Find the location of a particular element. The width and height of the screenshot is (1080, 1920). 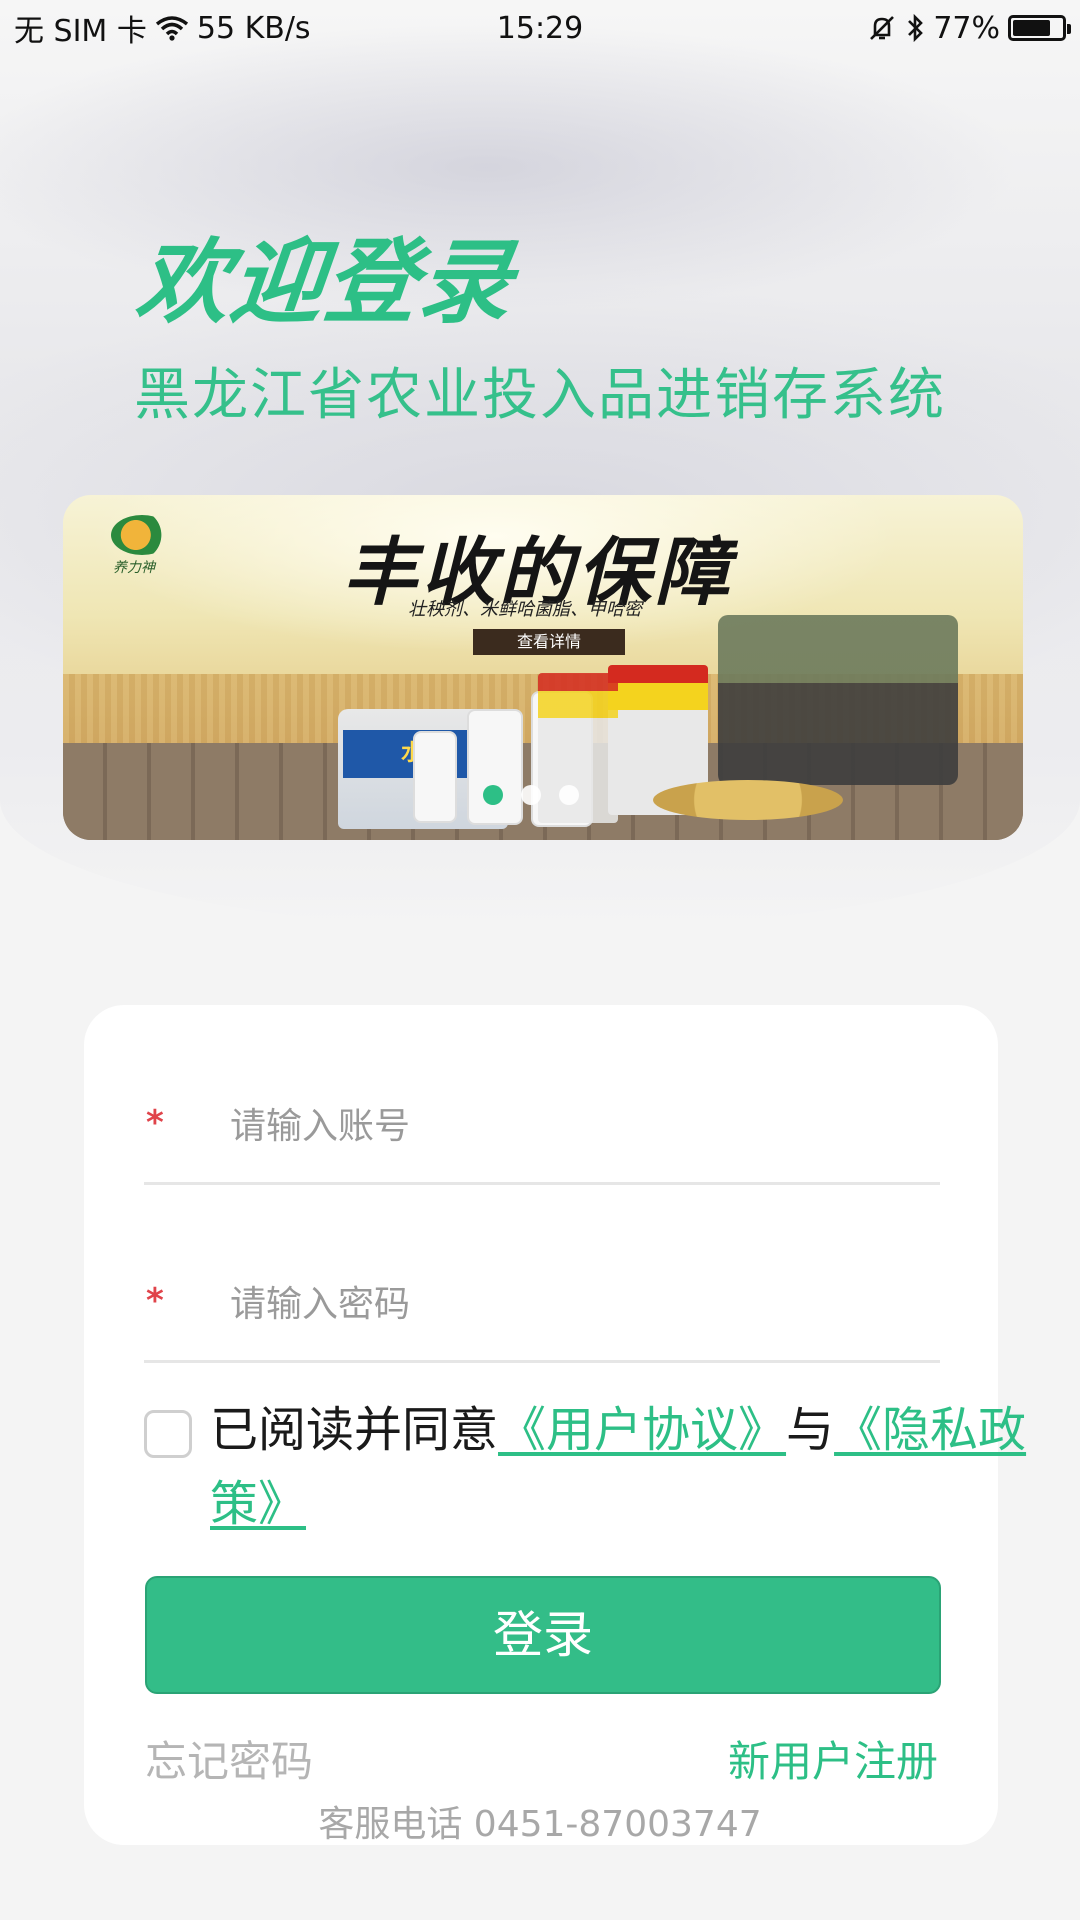

banner-detail-button: 查看详情 is located at coordinates (549, 642).